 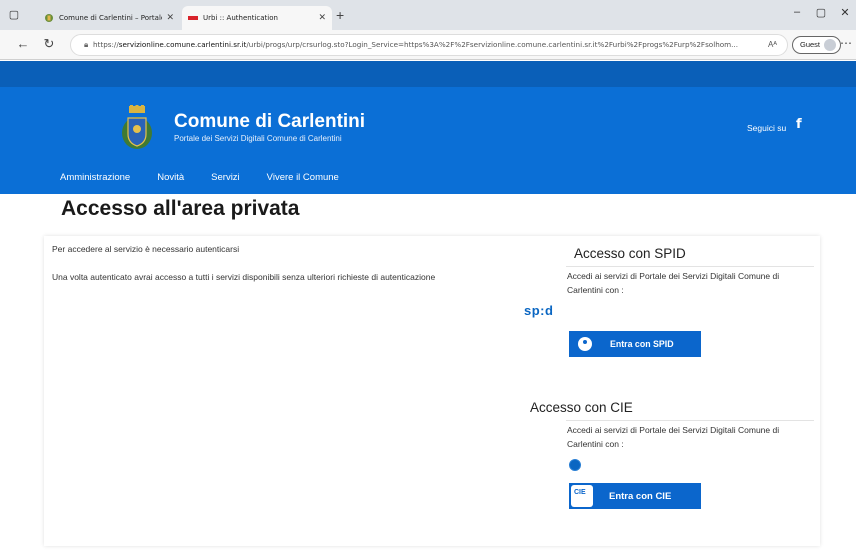 What do you see at coordinates (23, 43) in the screenshot?
I see `back-arrow-icon: ←` at bounding box center [23, 43].